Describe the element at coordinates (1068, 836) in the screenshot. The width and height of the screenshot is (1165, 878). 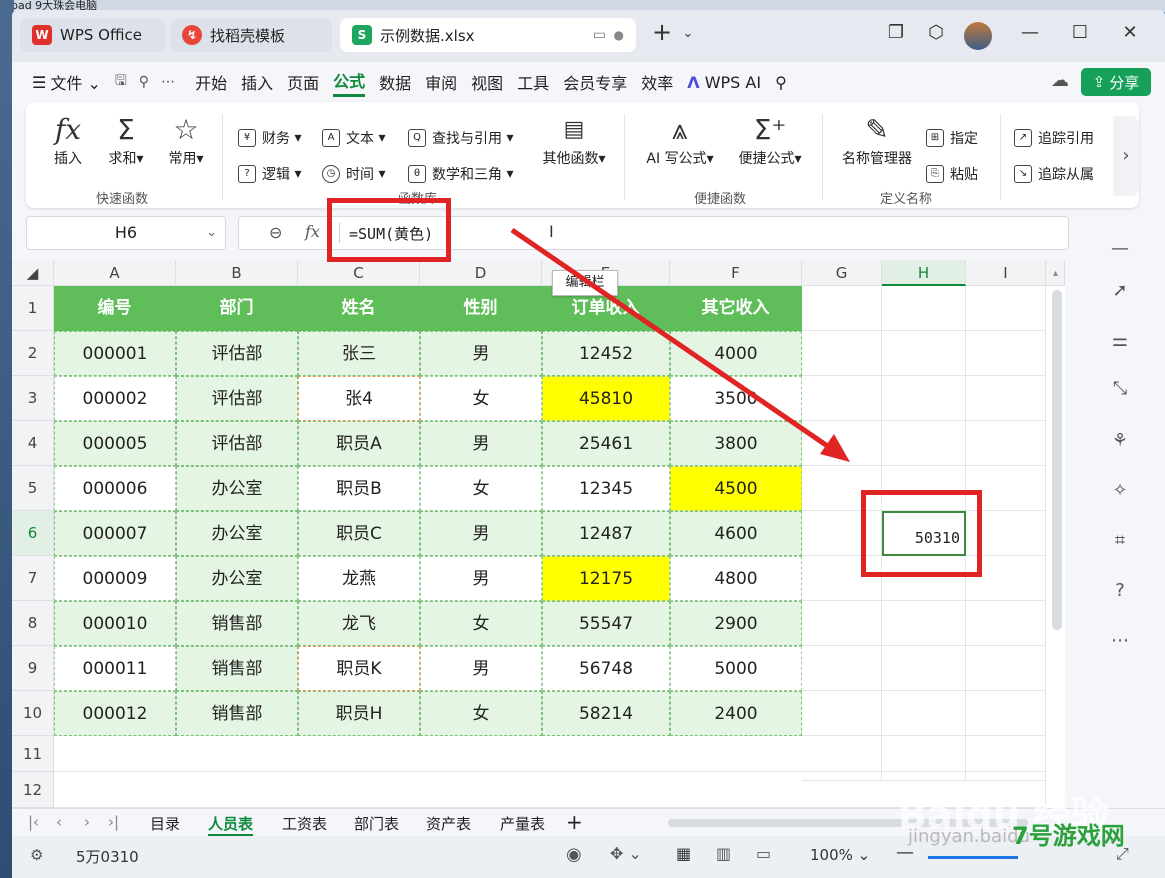
I see `site-logo-watermark: 7号游戏网` at that location.